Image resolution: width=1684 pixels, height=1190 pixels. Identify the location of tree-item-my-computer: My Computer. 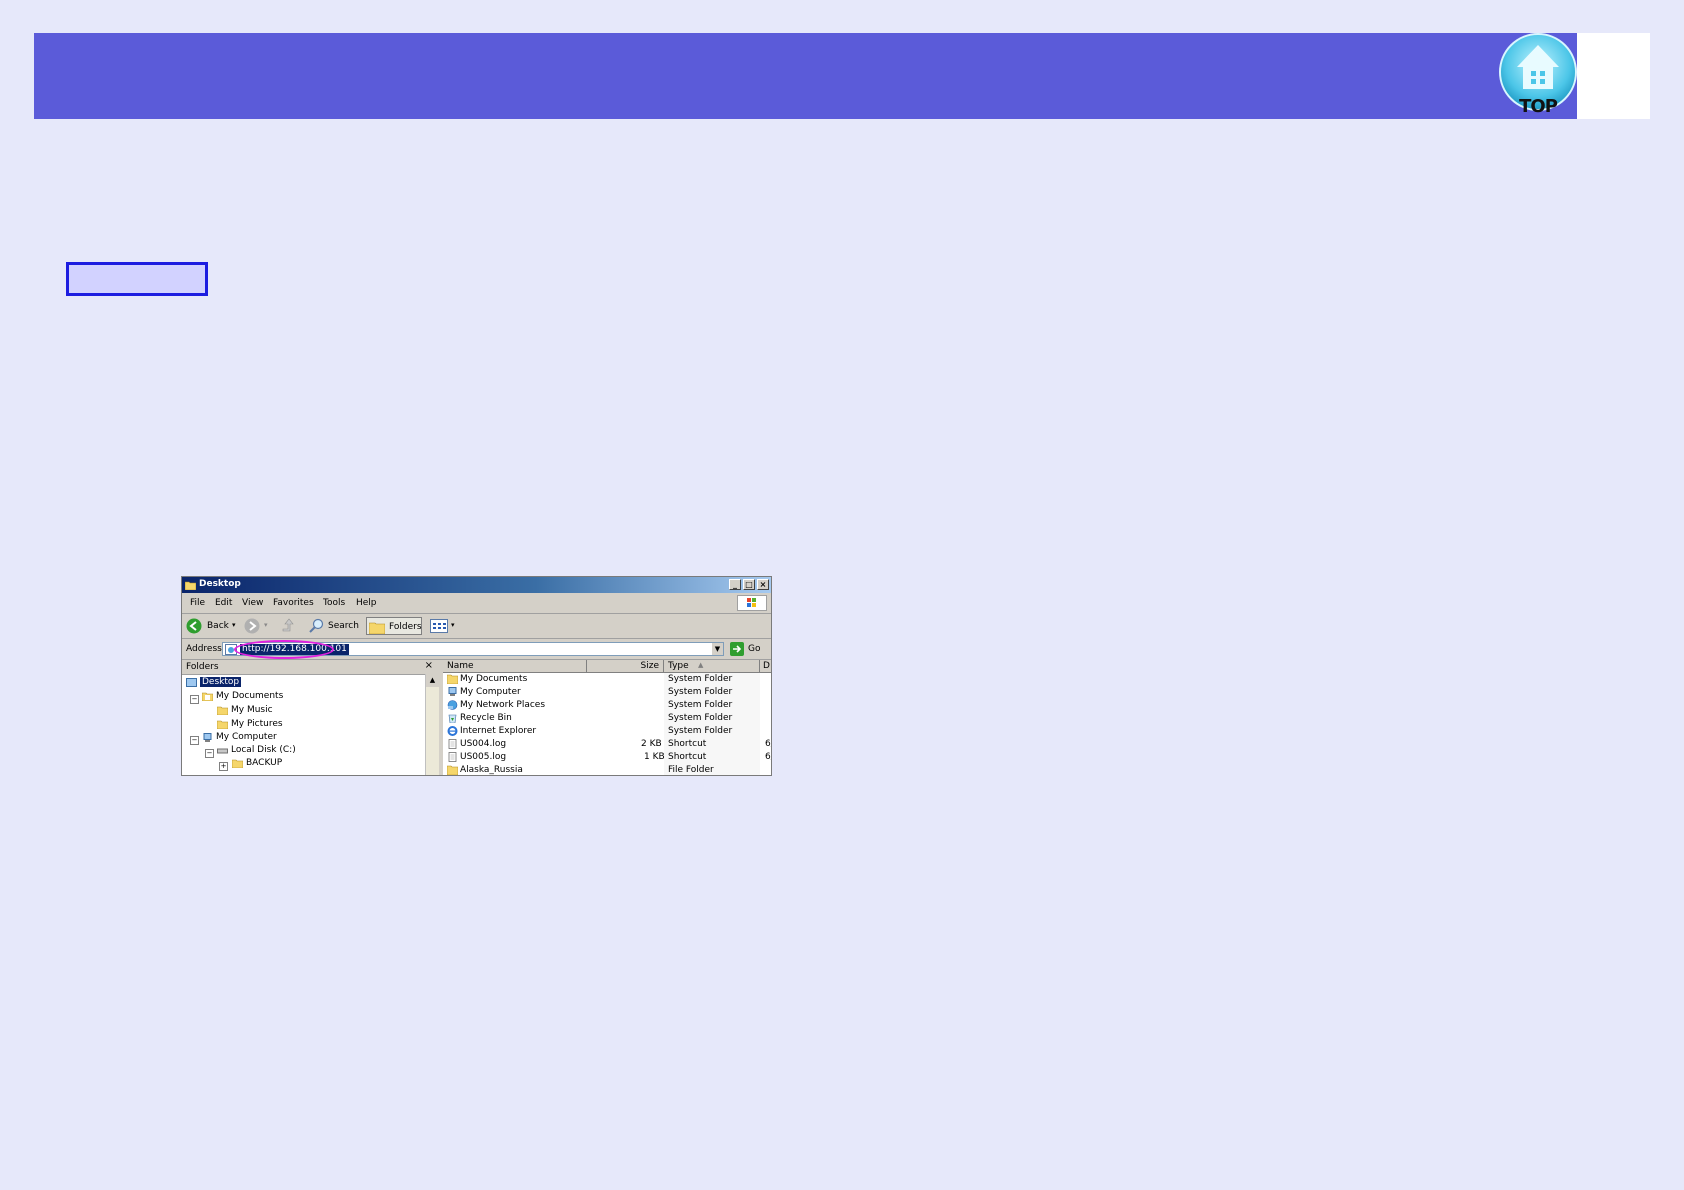
(239, 738).